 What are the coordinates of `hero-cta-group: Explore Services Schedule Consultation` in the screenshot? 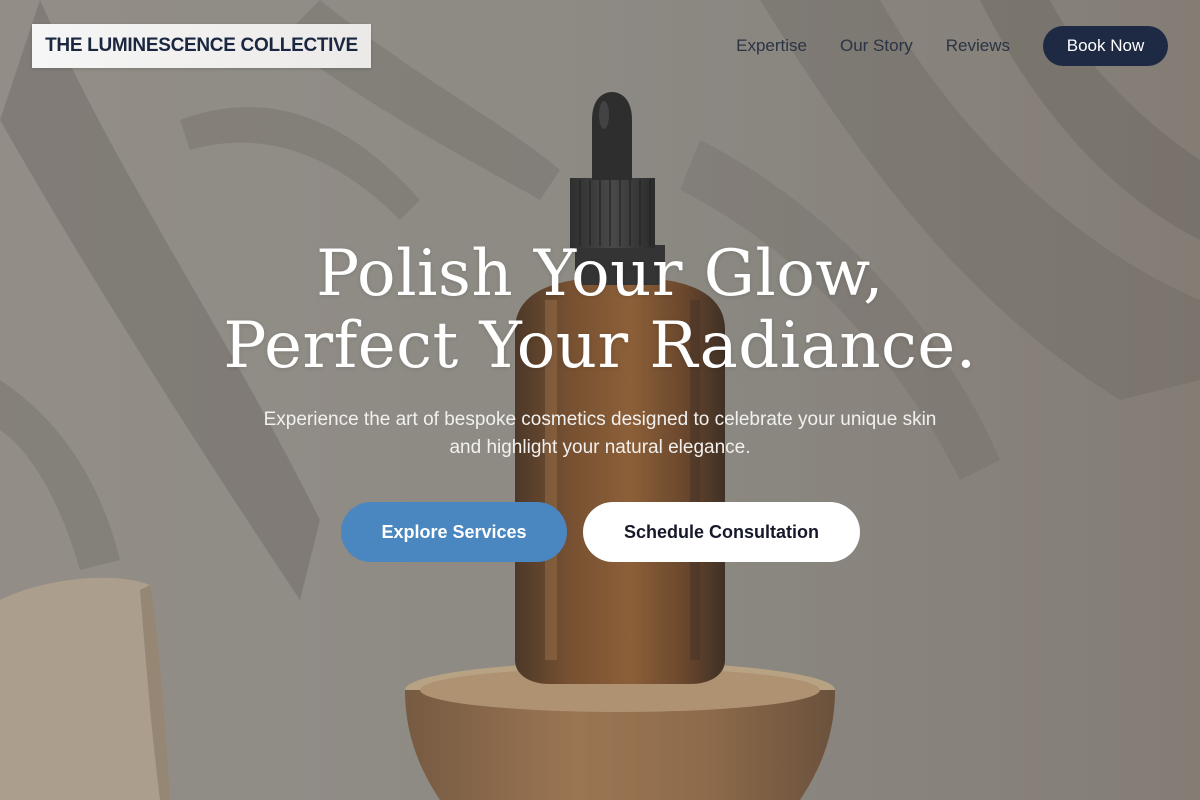 It's located at (600, 532).